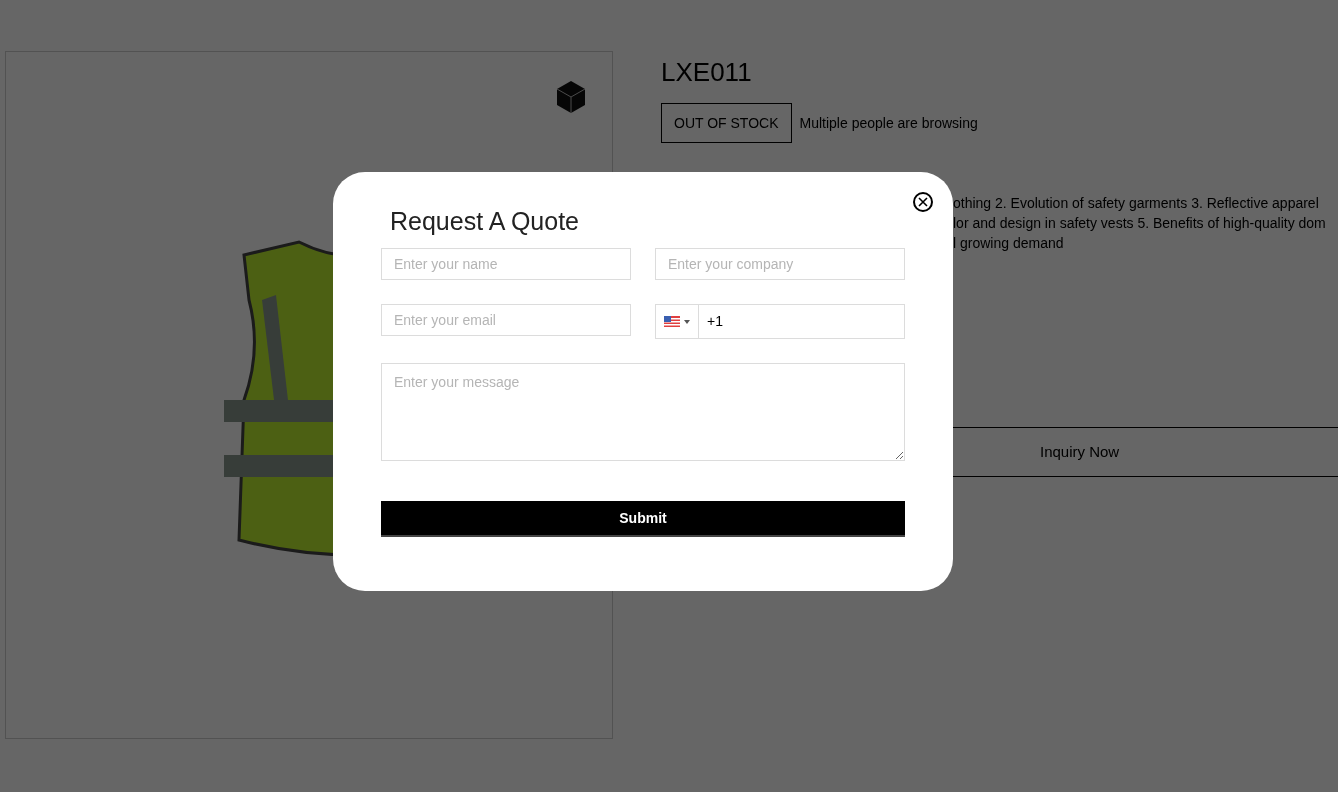  What do you see at coordinates (485, 221) in the screenshot?
I see `dialog-title: Request A Quote` at bounding box center [485, 221].